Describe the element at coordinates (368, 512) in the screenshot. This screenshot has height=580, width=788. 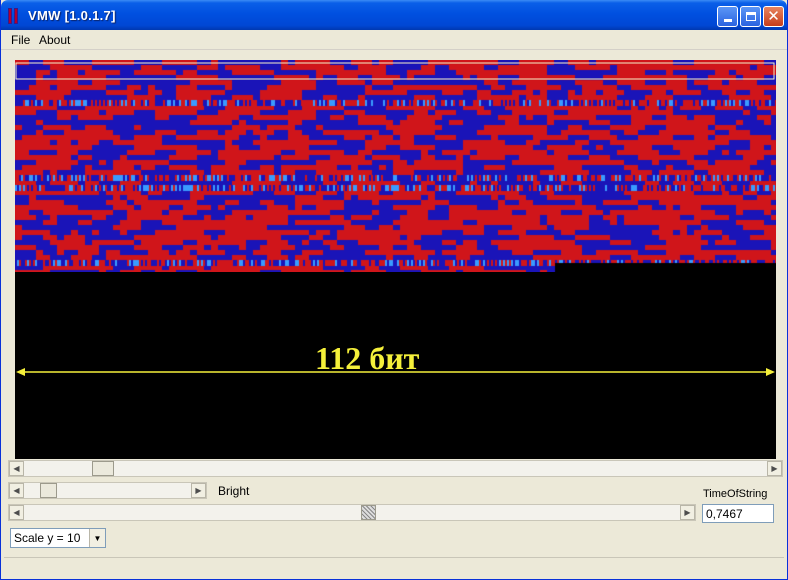
I see `time-thumb` at that location.